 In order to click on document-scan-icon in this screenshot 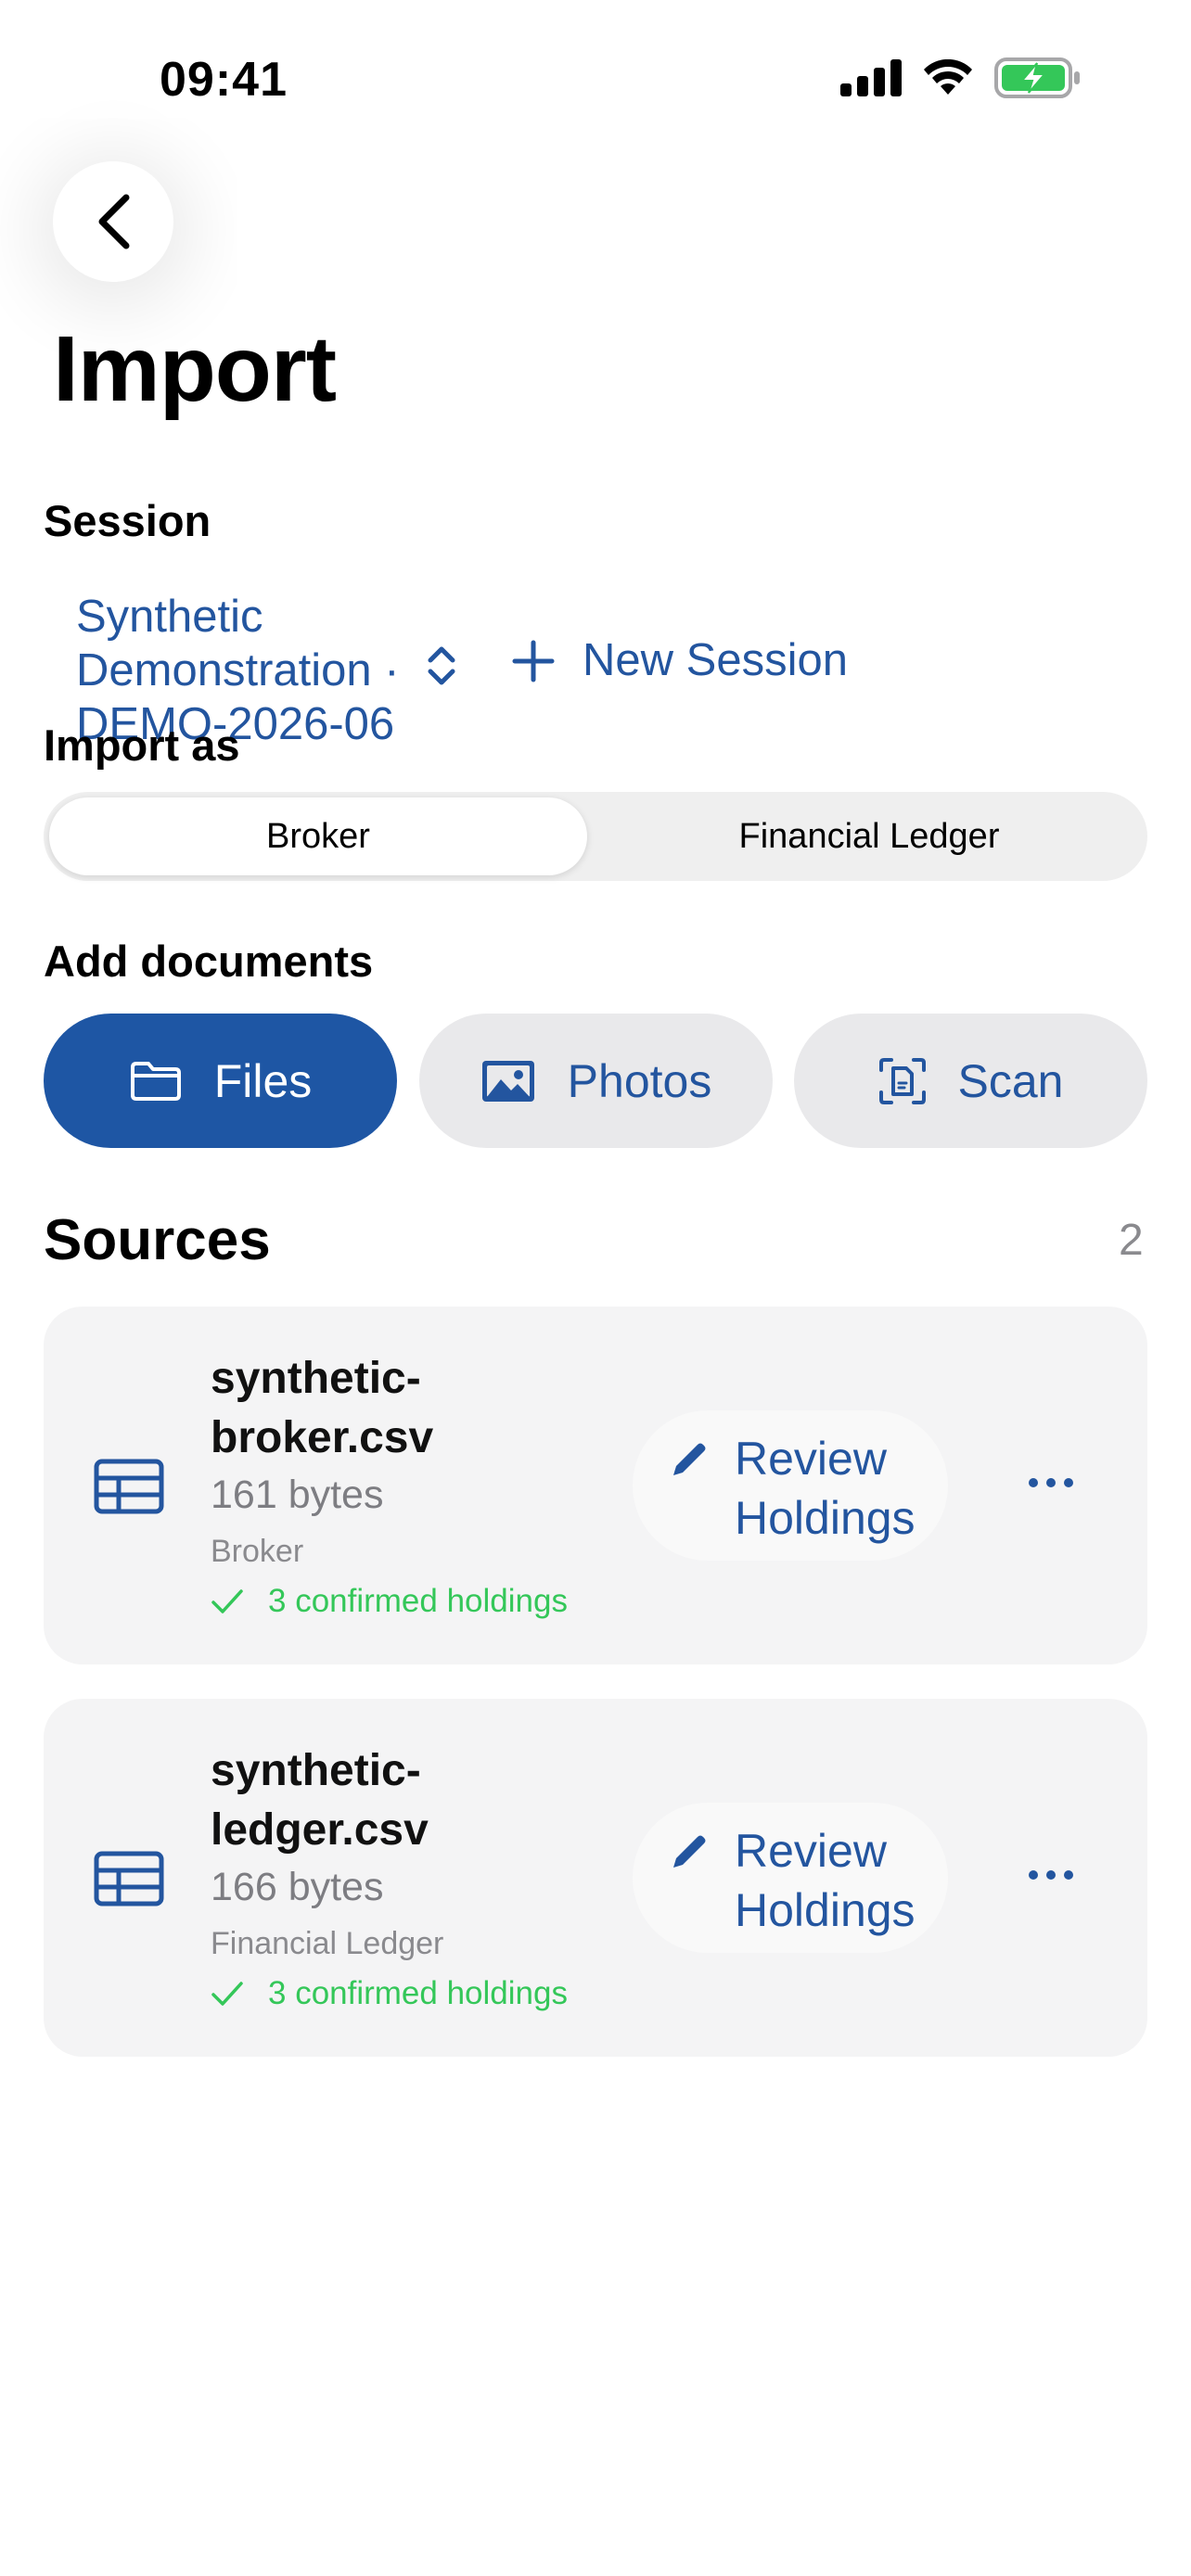, I will do `click(902, 1080)`.